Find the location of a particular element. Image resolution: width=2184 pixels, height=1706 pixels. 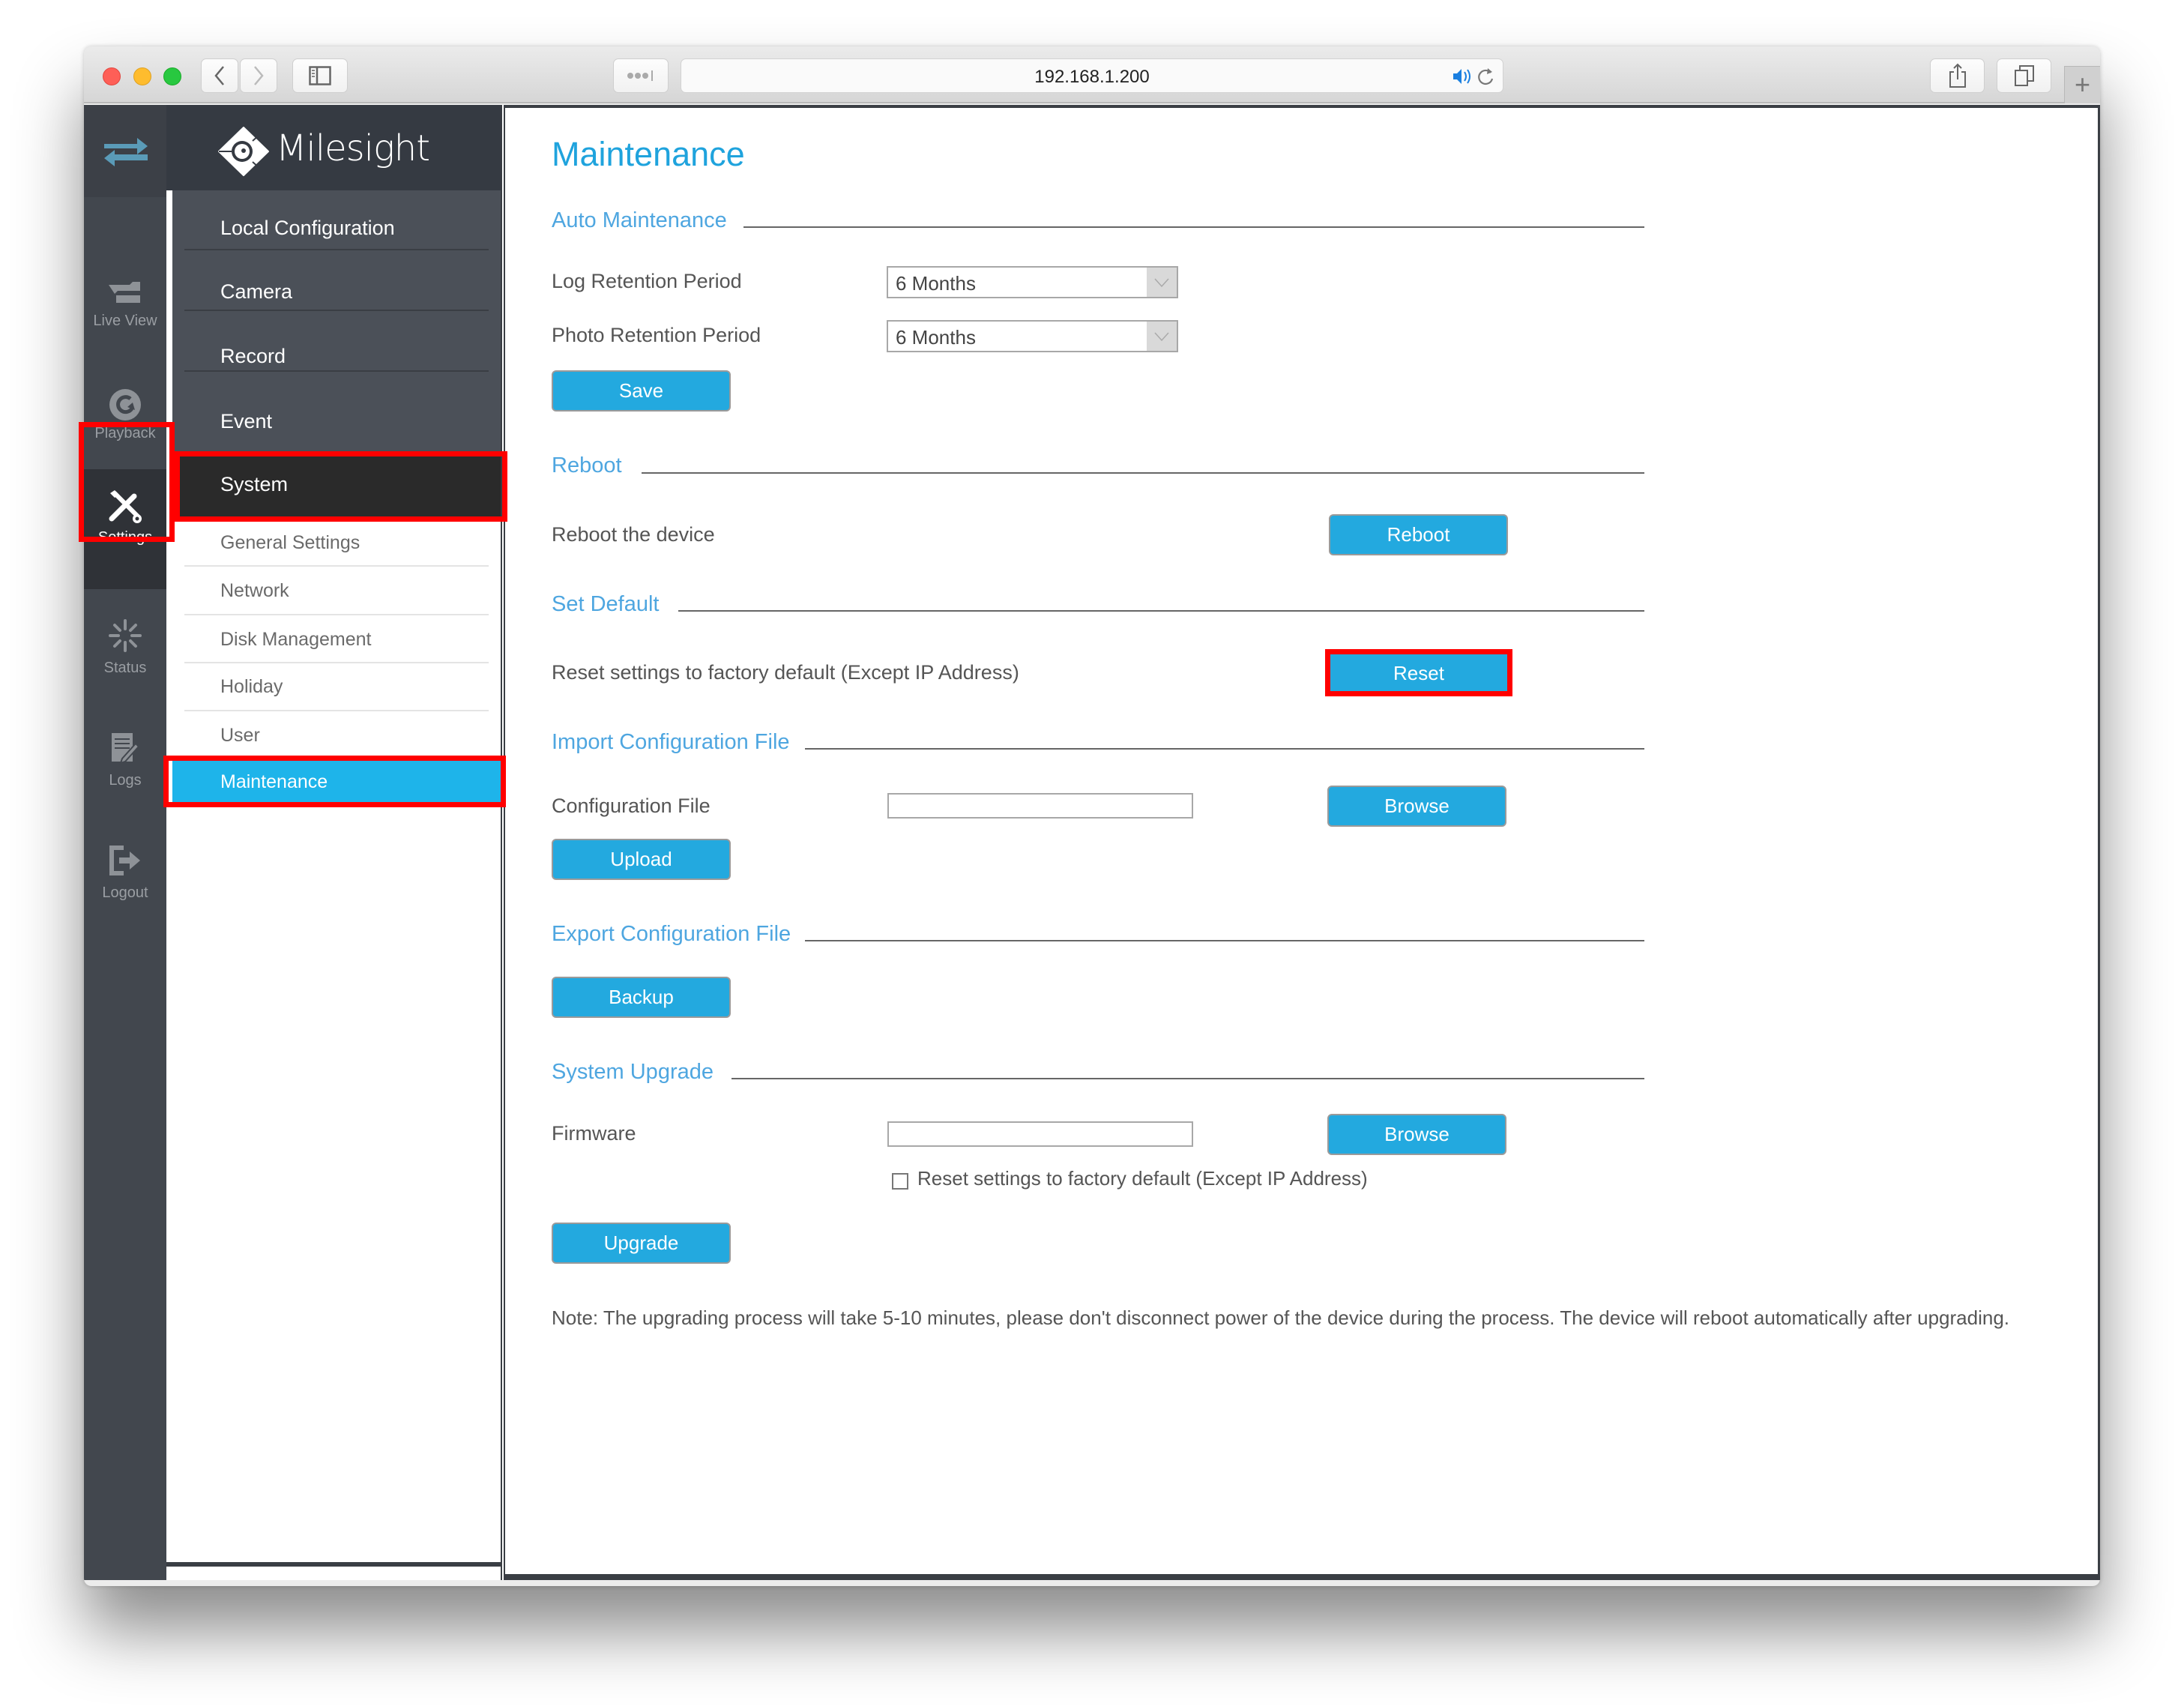

brand-name: Milesight is located at coordinates (353, 148).